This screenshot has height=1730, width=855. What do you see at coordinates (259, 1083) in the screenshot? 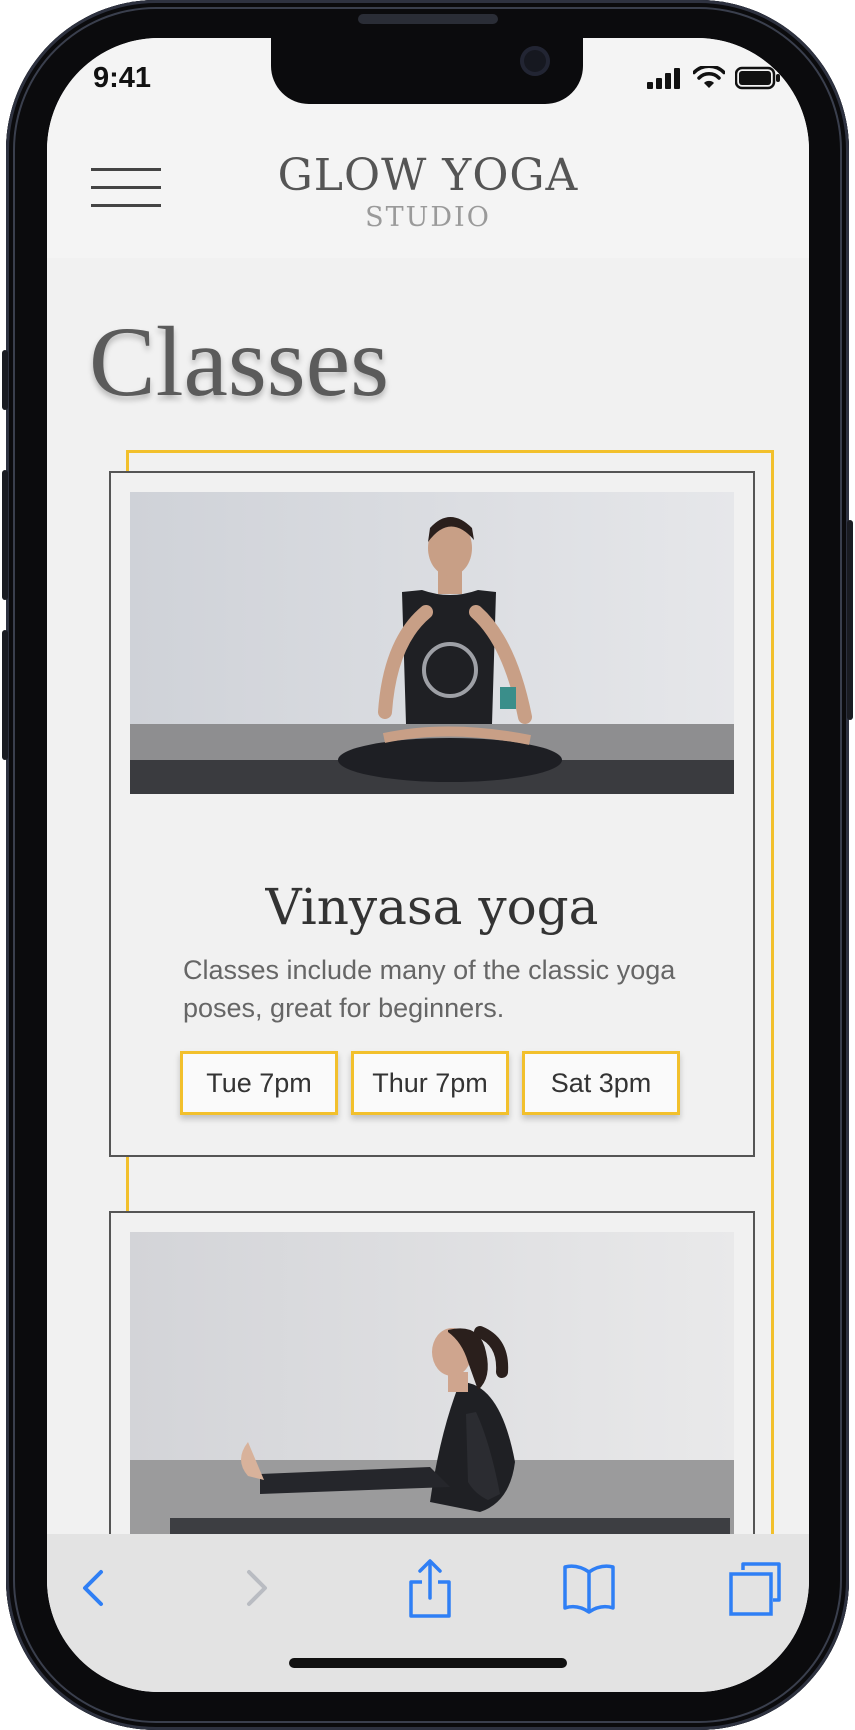
I see `time-slot-button: Tue 7pm` at bounding box center [259, 1083].